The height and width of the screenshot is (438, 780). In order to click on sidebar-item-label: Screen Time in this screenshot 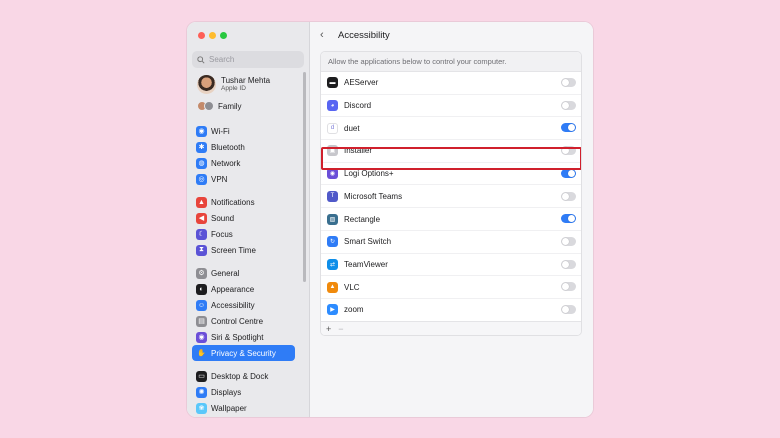, I will do `click(233, 250)`.